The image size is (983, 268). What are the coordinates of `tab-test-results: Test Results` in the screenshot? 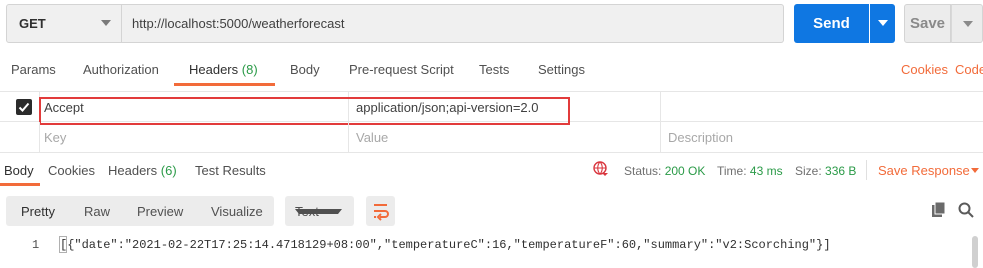 It's located at (230, 170).